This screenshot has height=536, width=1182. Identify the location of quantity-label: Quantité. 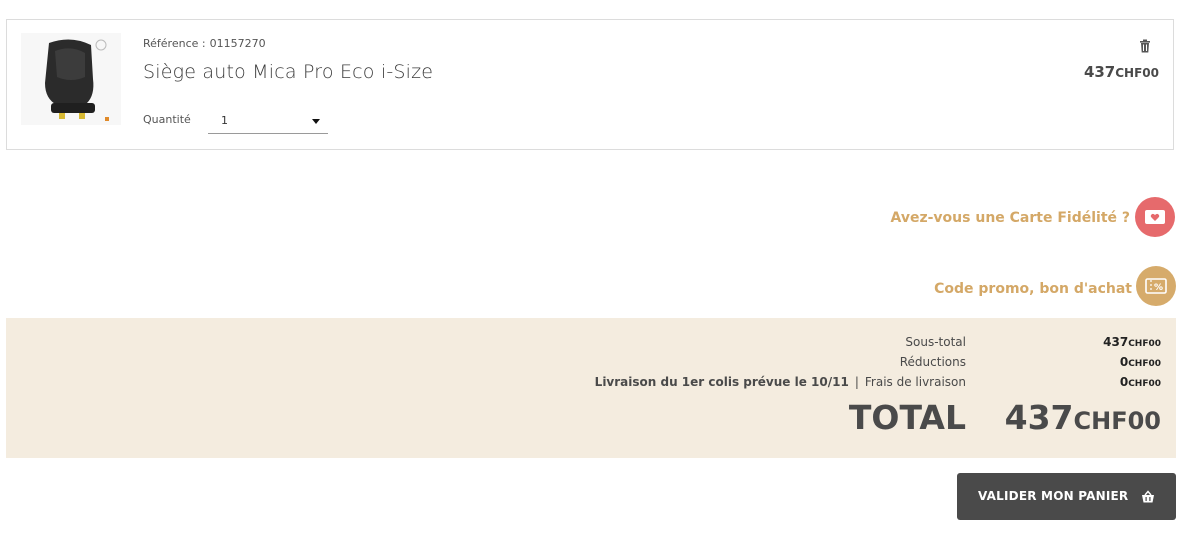
(167, 119).